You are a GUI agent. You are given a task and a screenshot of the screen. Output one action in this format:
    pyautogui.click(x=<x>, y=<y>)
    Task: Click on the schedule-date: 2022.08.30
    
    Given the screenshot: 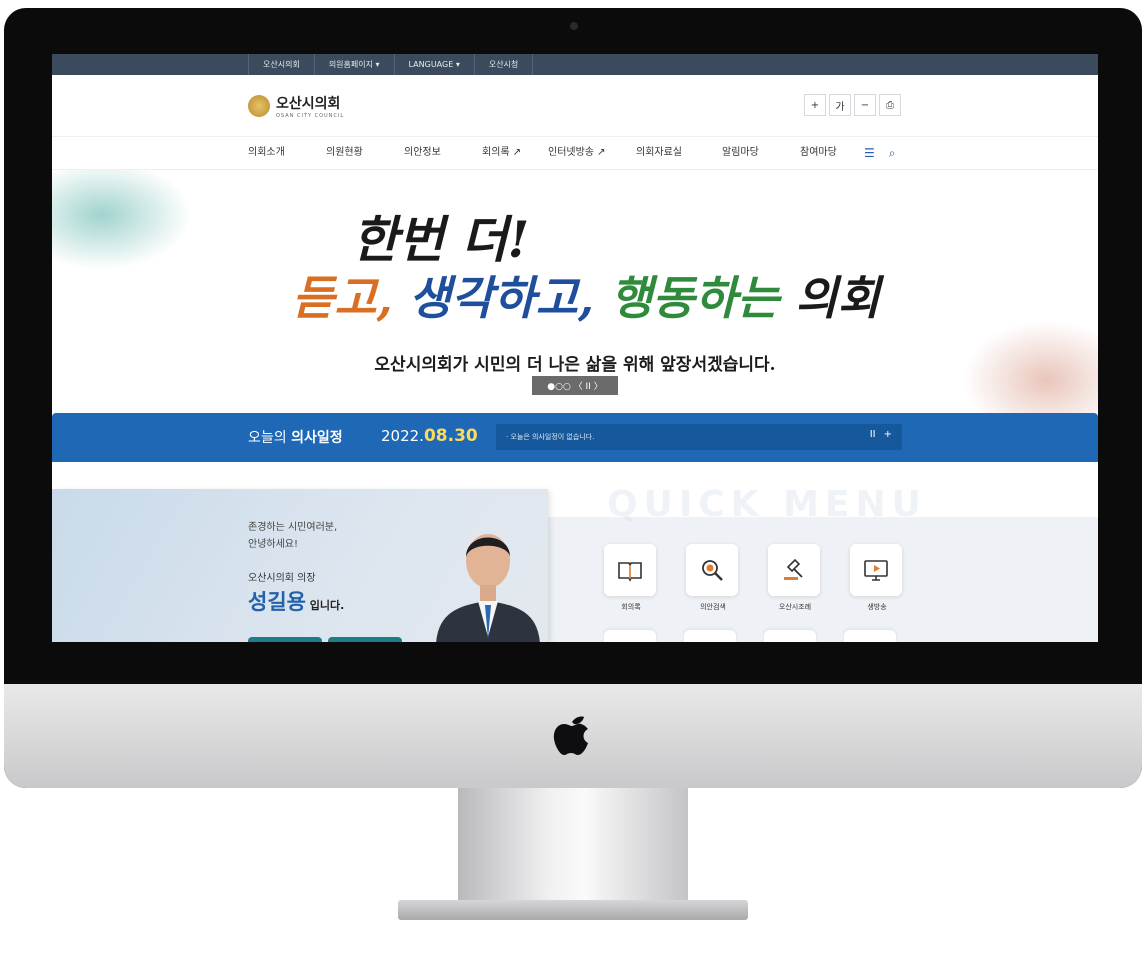 What is the action you would take?
    pyautogui.click(x=429, y=436)
    